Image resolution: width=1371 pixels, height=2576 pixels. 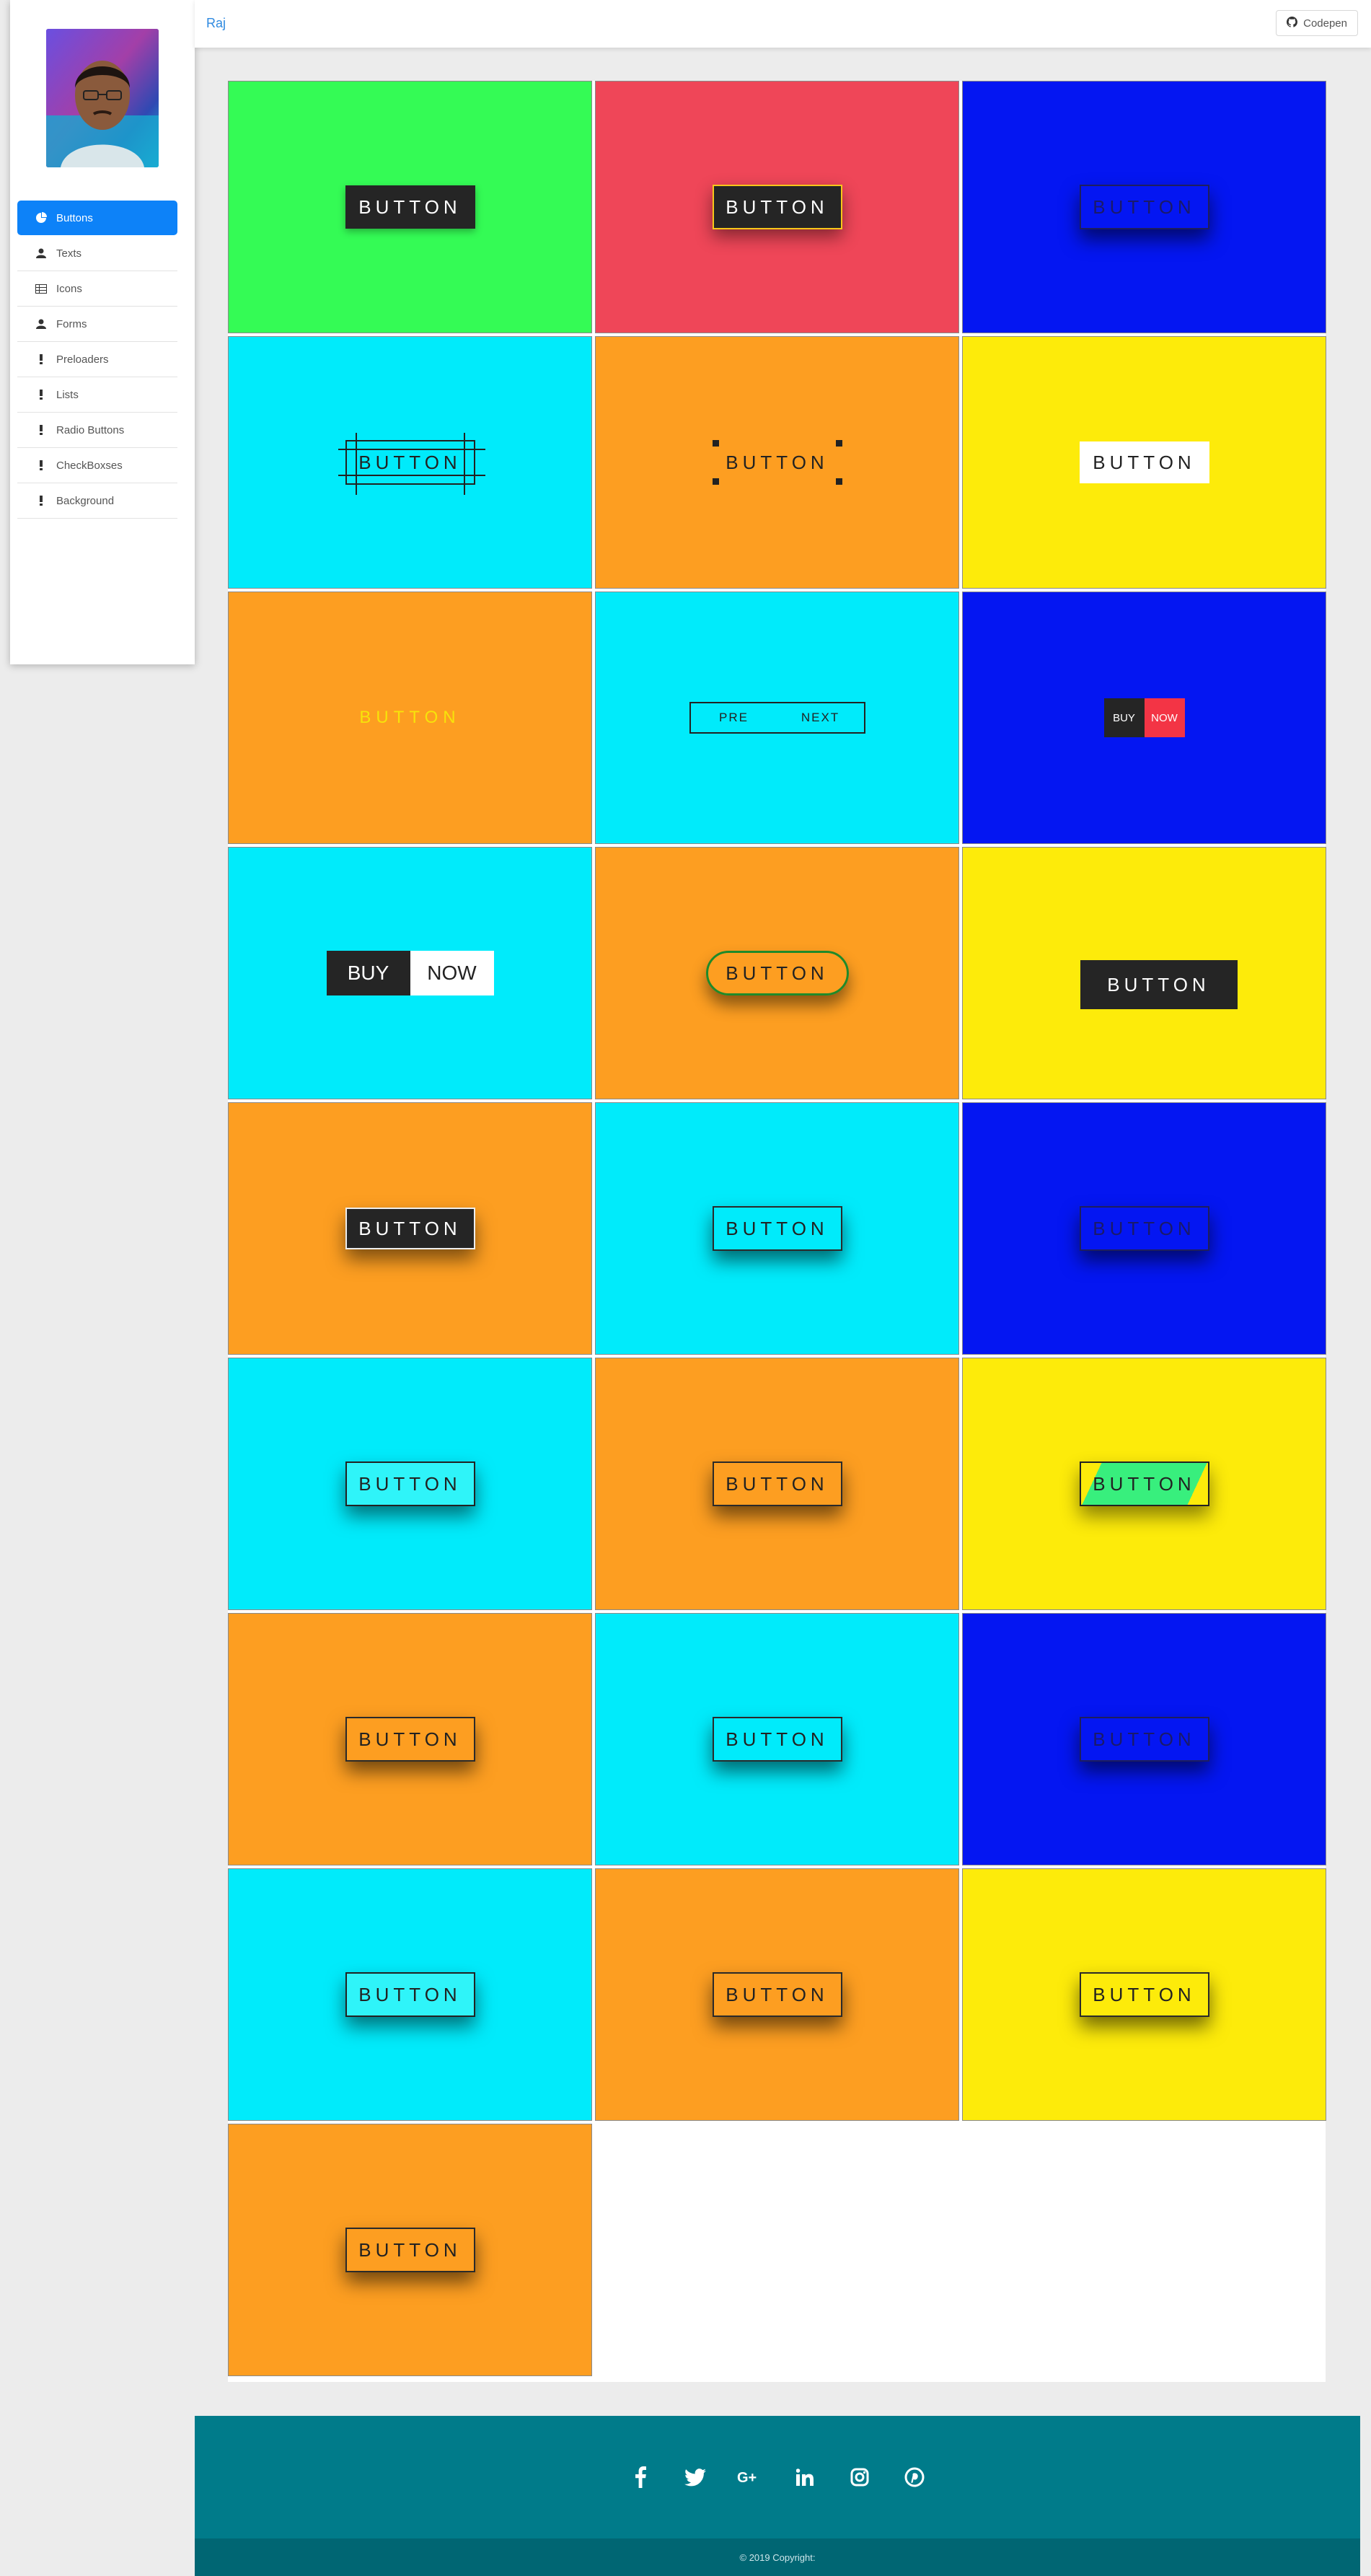 I want to click on twitter-icon, so click(x=695, y=2477).